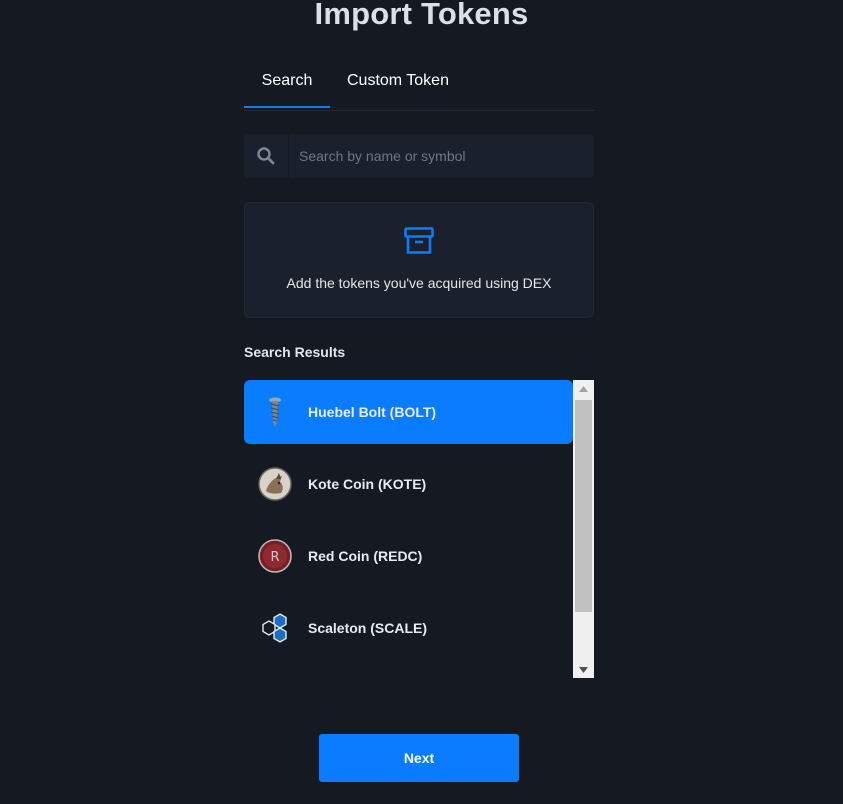  I want to click on search-bar, so click(419, 156).